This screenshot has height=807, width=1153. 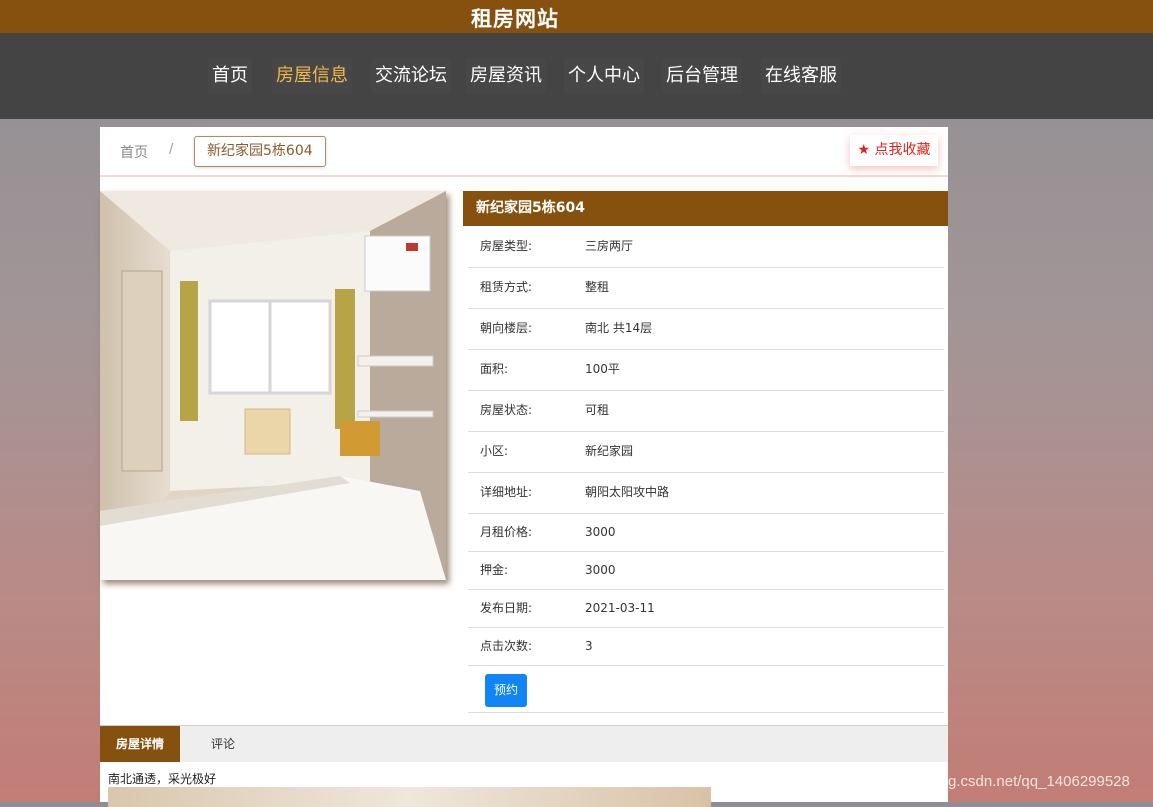 What do you see at coordinates (162, 779) in the screenshot?
I see `house-description: 南北通透，采光极好` at bounding box center [162, 779].